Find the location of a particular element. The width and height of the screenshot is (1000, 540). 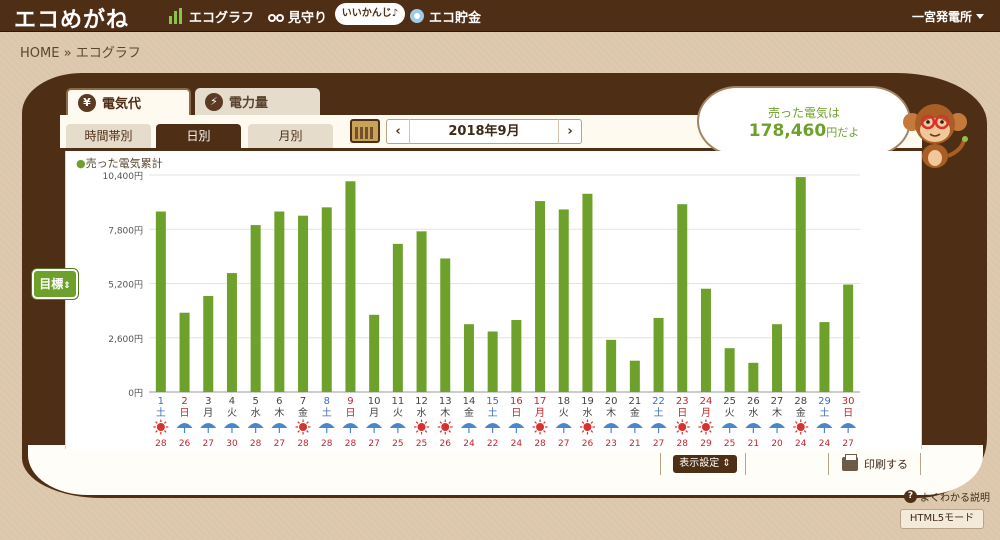

tab-monthly: 月別 is located at coordinates (290, 136).